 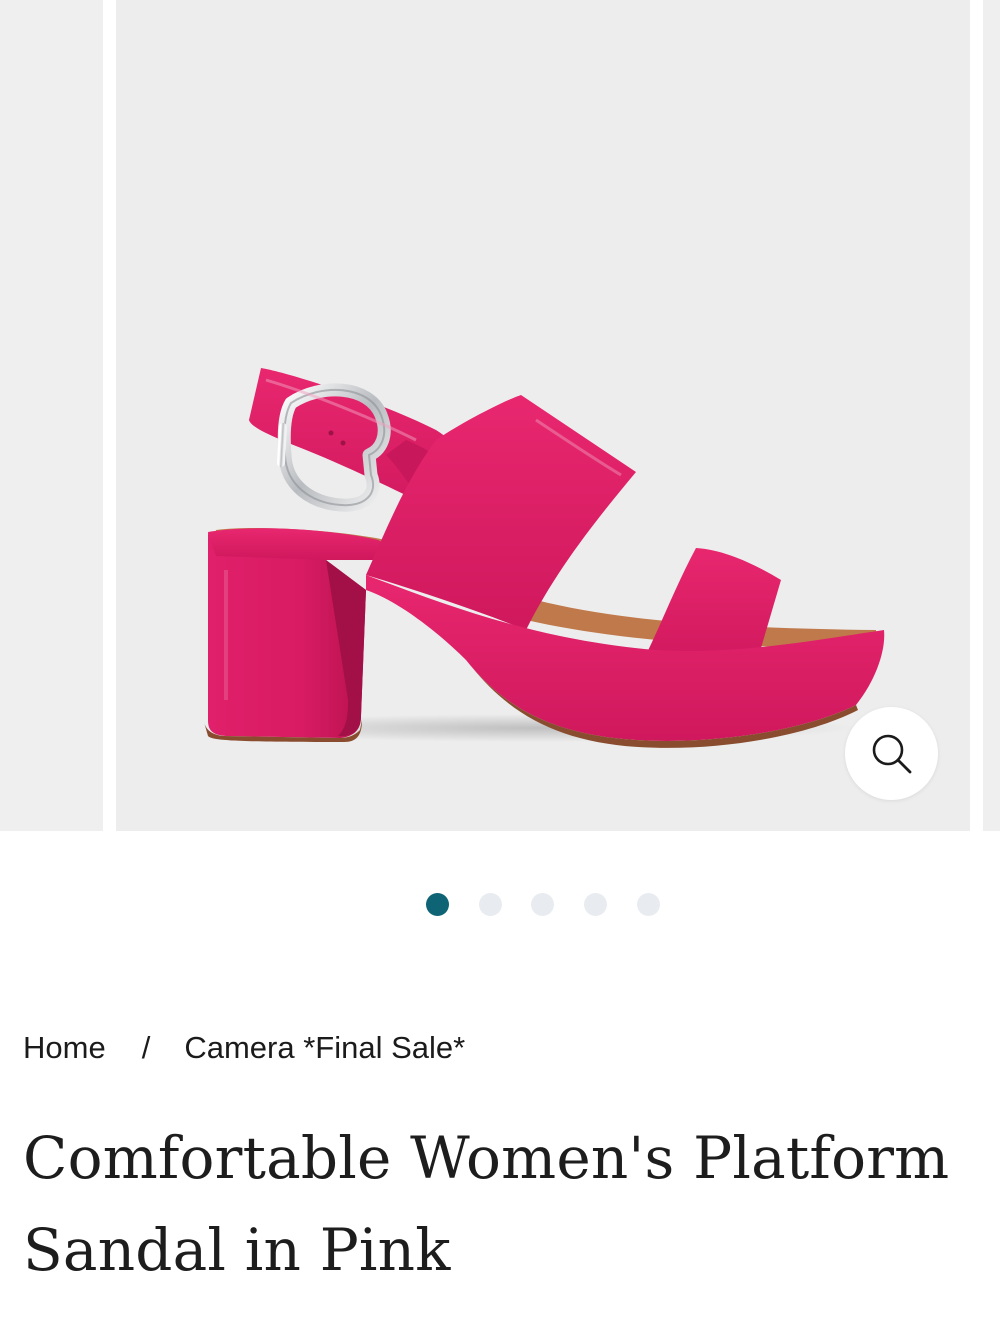 What do you see at coordinates (51, 415) in the screenshot?
I see `previous-slide-peek` at bounding box center [51, 415].